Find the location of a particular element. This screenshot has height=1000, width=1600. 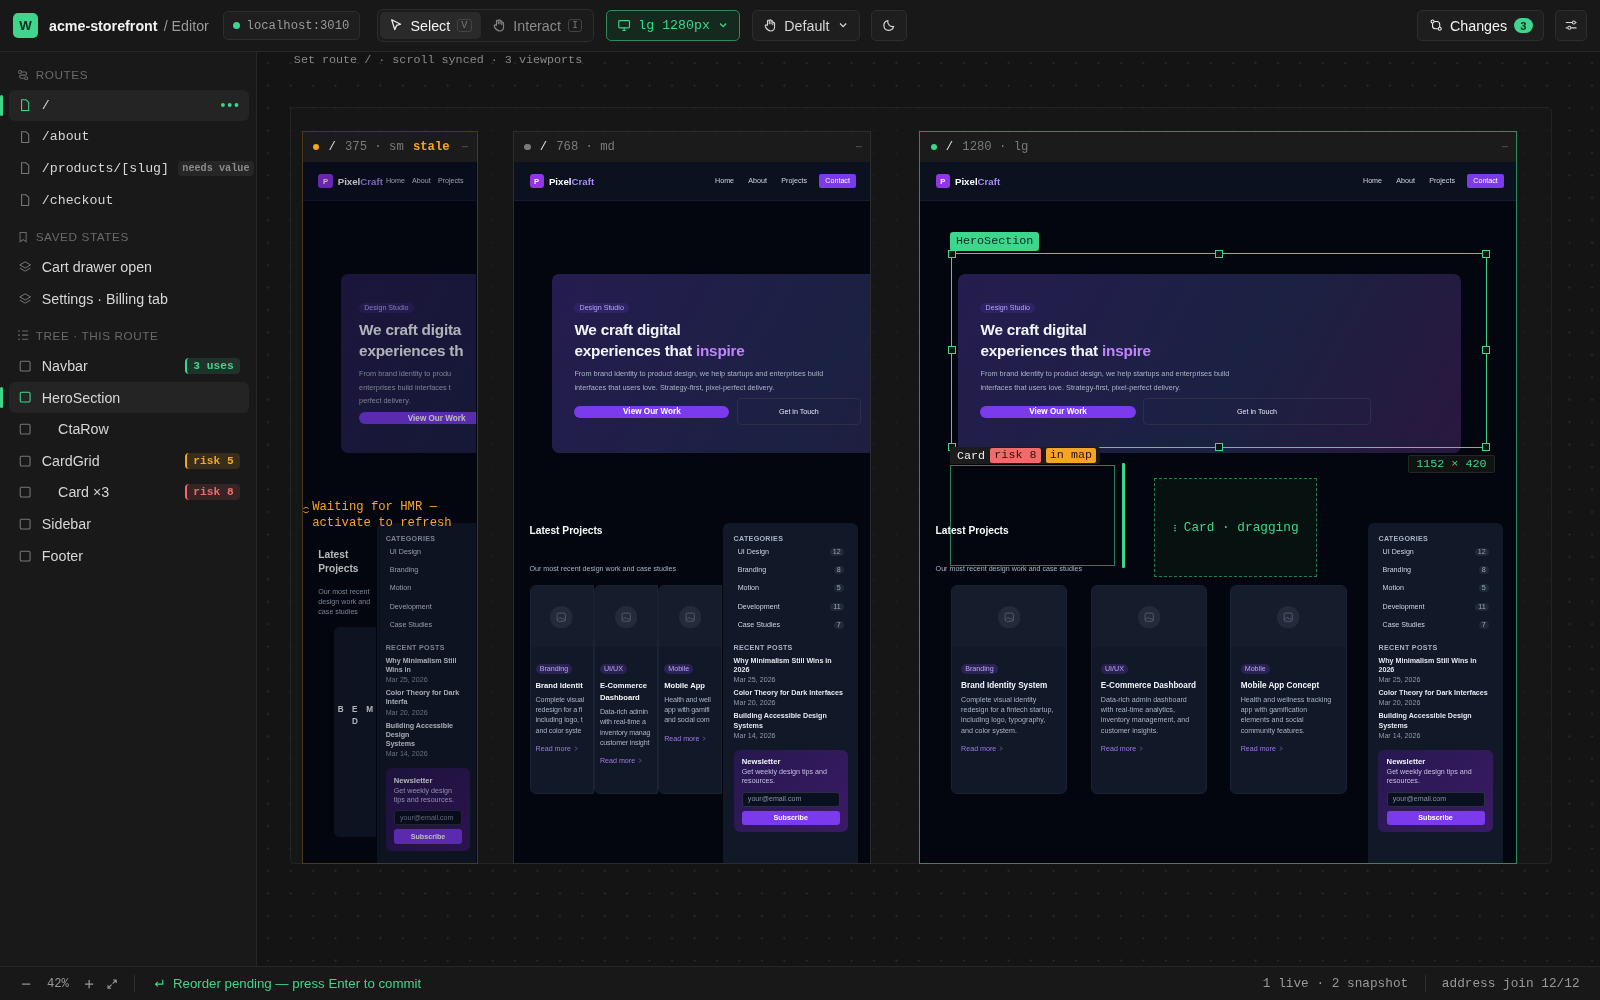

saved-state-item: Settings · Billing tab is located at coordinates (129, 299).